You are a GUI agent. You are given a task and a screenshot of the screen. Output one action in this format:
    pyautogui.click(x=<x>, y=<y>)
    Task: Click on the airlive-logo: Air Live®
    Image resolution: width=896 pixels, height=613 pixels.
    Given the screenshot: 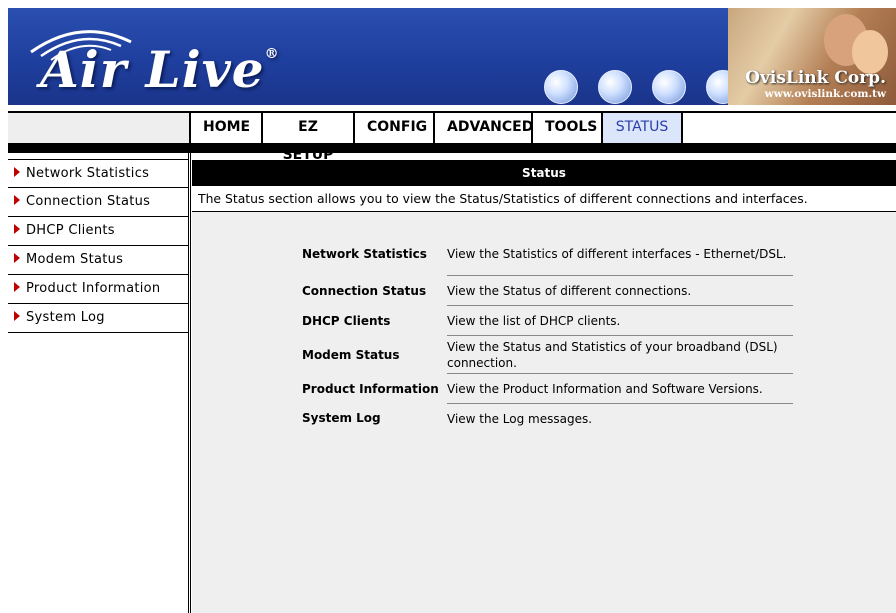 What is the action you would take?
    pyautogui.click(x=160, y=69)
    